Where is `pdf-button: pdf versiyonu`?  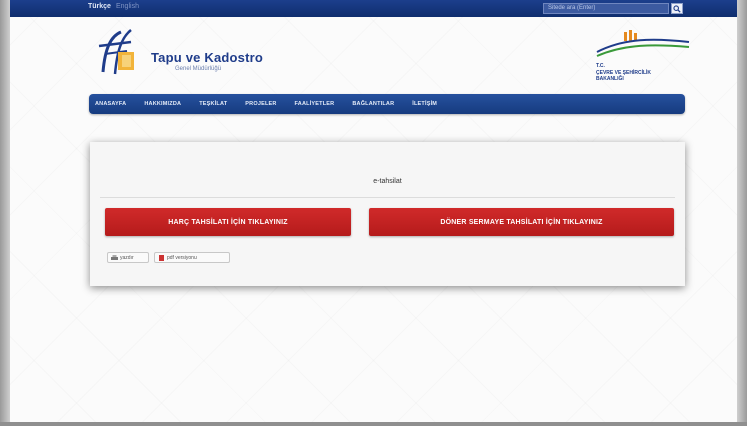 pdf-button: pdf versiyonu is located at coordinates (192, 257).